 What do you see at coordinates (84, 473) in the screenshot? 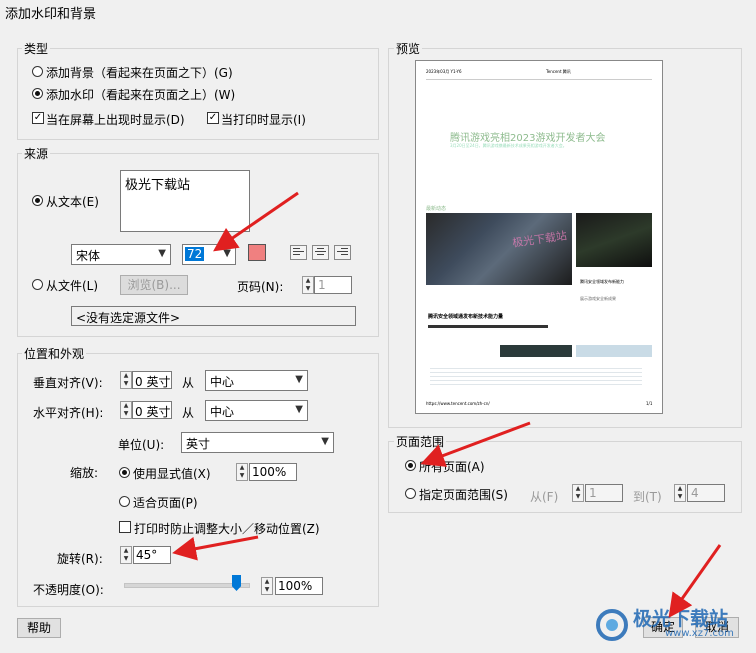
I see `scale-label: 缩放:` at bounding box center [84, 473].